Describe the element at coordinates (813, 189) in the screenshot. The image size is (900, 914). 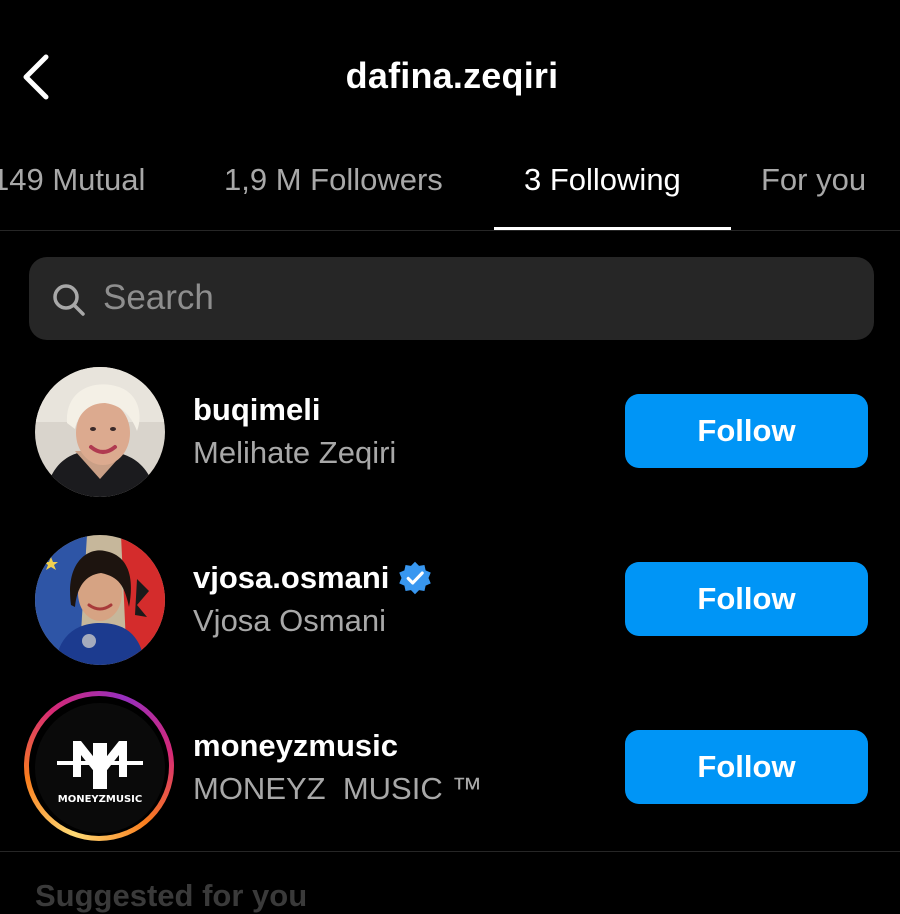
I see `tab-for-you: For you` at that location.